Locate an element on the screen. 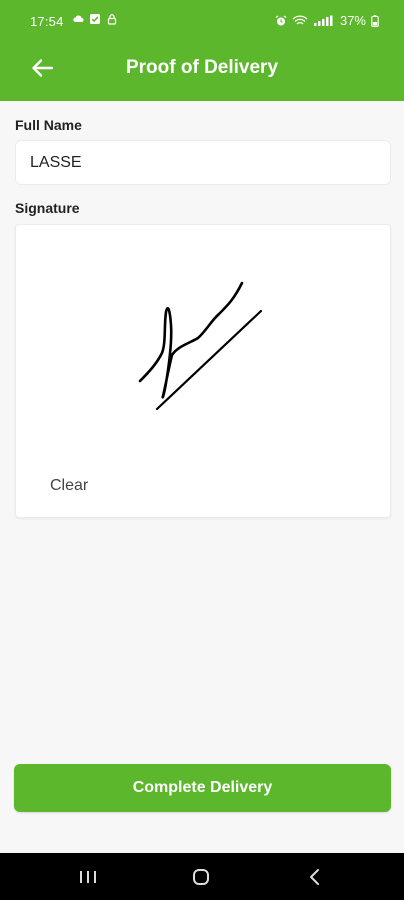  system-nav-bar is located at coordinates (202, 876).